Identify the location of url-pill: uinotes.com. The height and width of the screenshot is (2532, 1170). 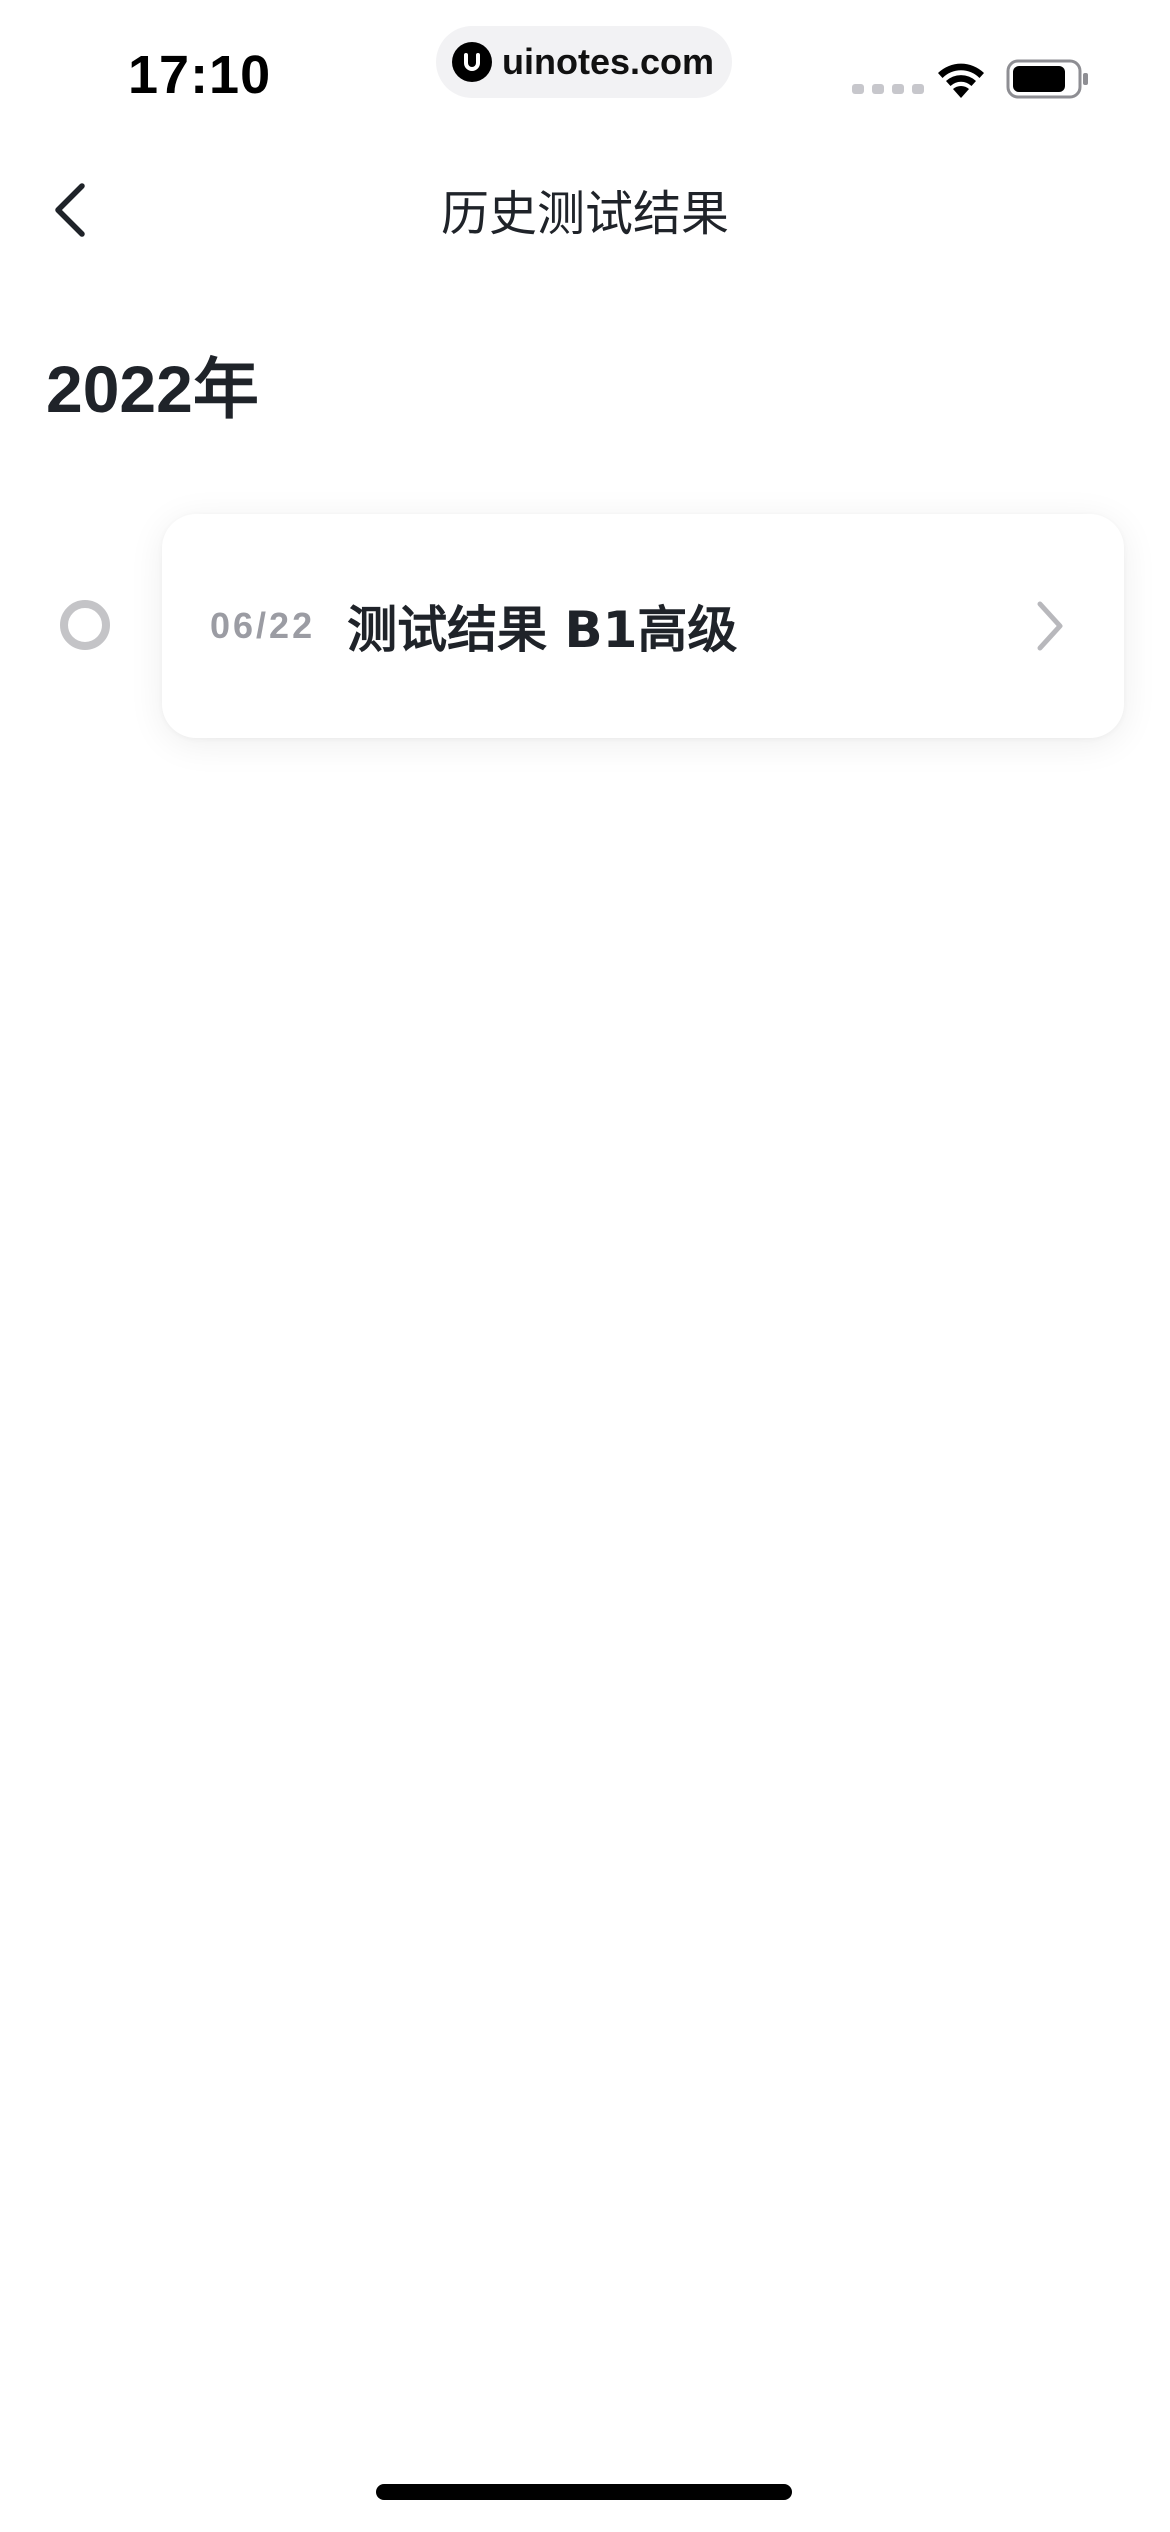
(584, 62).